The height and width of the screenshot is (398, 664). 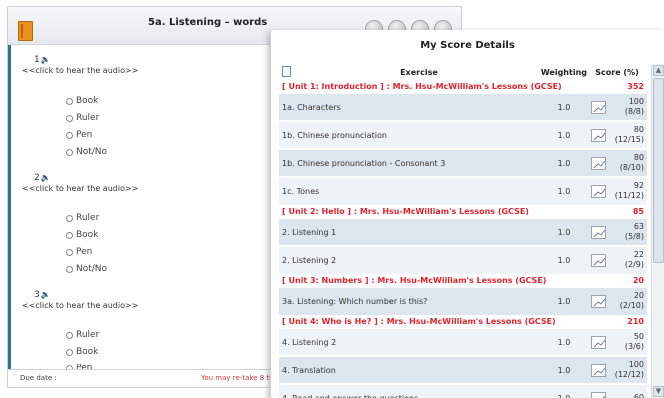 I want to click on table-row: 1c. Tones 1.0 92 (11/12), so click(x=463, y=191).